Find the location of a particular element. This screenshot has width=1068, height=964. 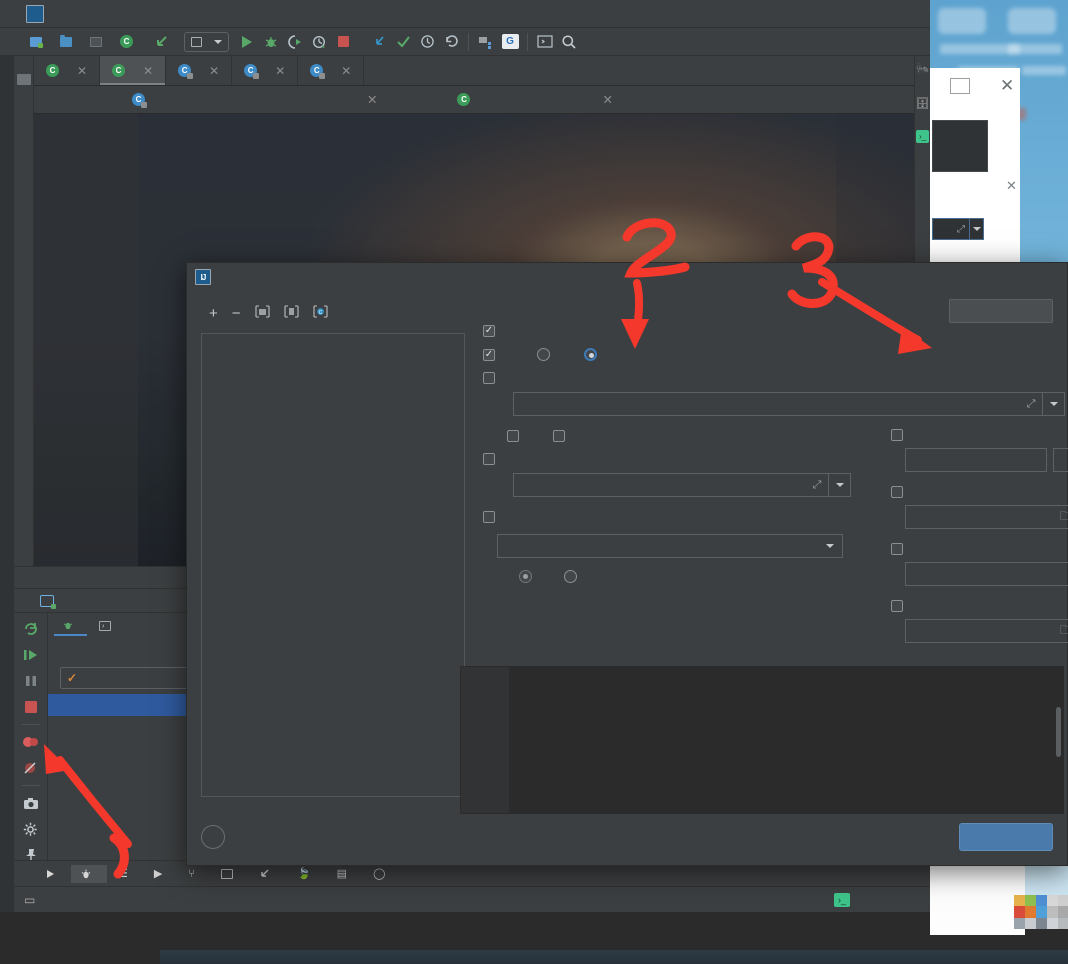

bottom-tab-todo: ☰ is located at coordinates (126, 873).